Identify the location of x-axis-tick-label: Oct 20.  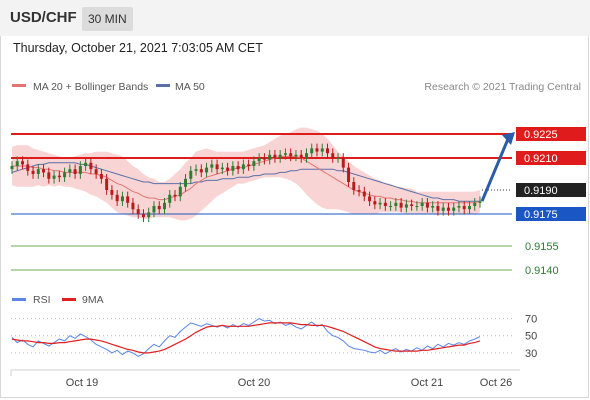
(254, 383).